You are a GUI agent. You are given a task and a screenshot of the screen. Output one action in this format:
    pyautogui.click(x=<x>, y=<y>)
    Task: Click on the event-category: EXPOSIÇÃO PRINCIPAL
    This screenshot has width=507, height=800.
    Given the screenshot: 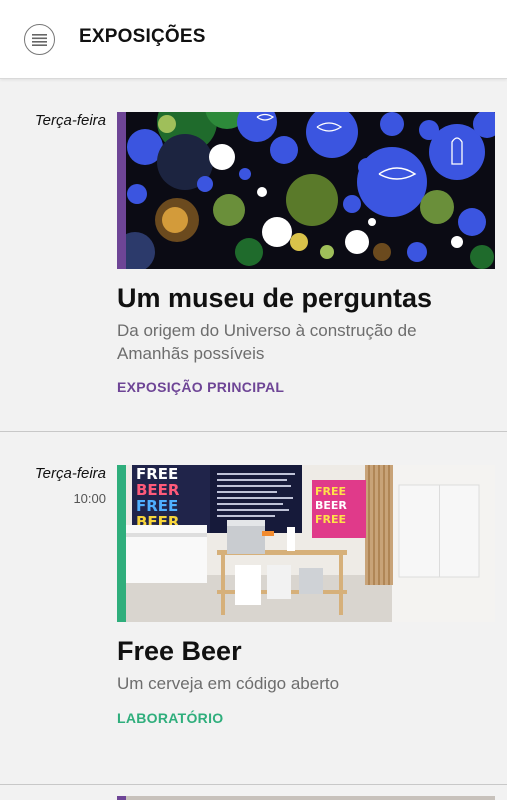 What is the action you would take?
    pyautogui.click(x=201, y=387)
    